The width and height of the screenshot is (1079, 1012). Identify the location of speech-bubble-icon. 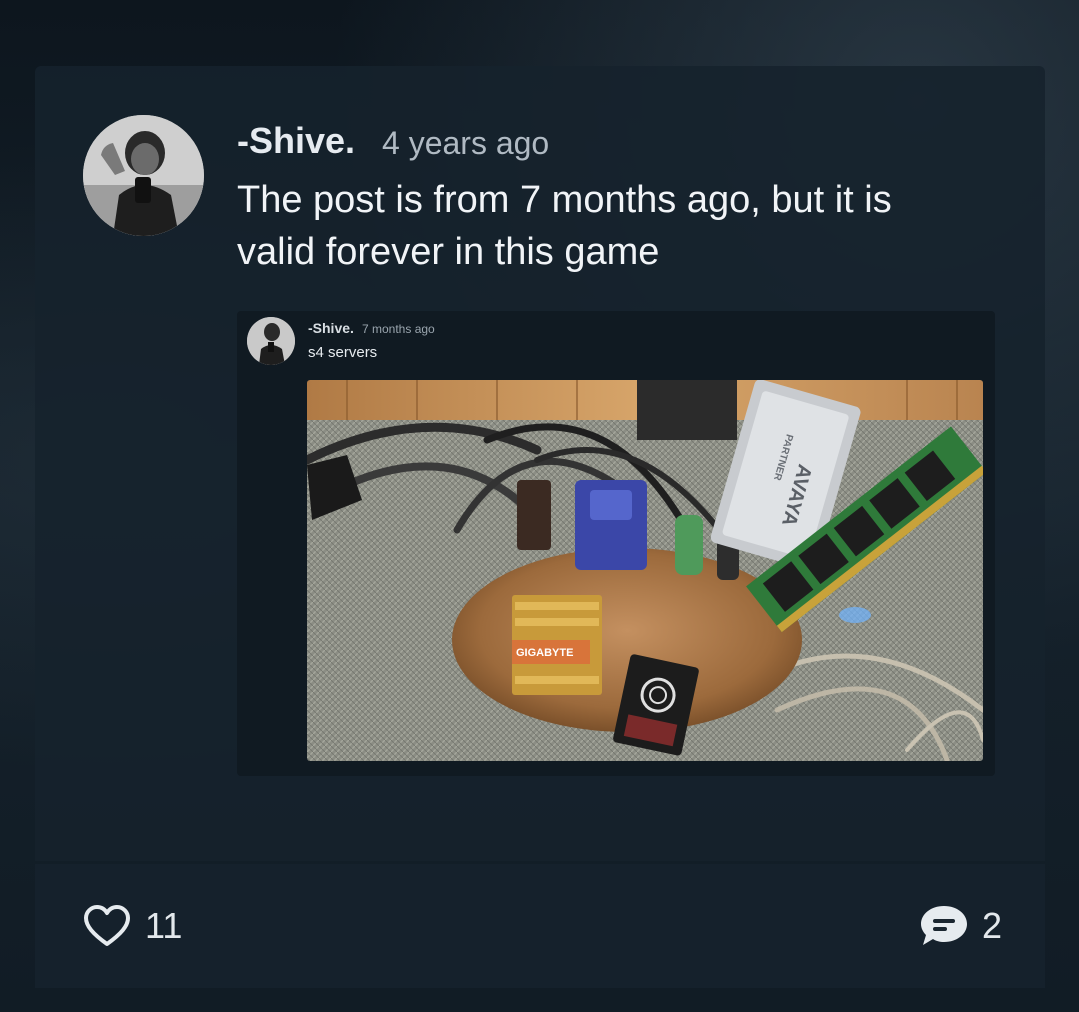
(944, 925).